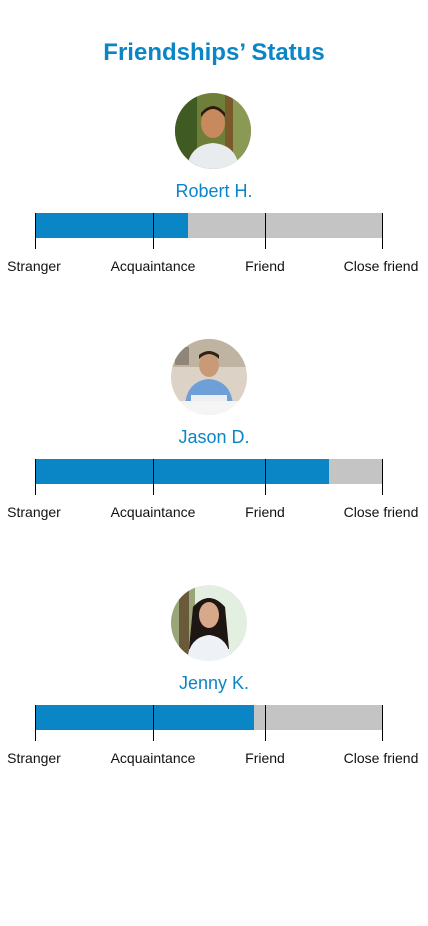  What do you see at coordinates (214, 52) in the screenshot?
I see `page-title: Friendships’ Status` at bounding box center [214, 52].